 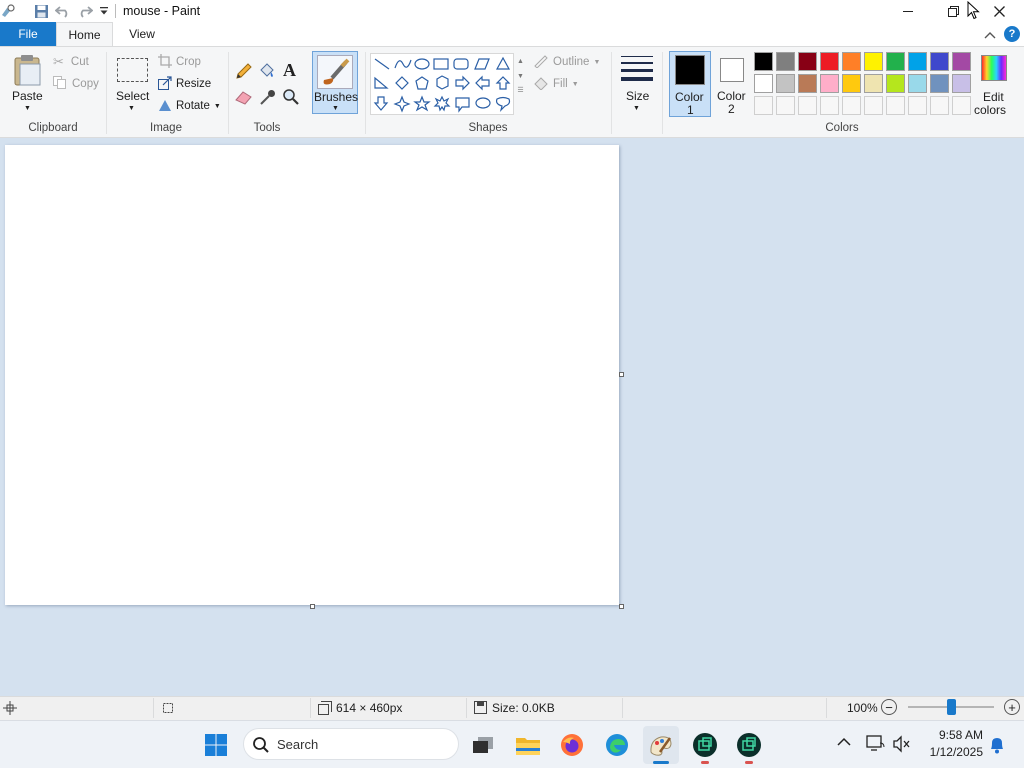 I want to click on network-icon, so click(x=876, y=744).